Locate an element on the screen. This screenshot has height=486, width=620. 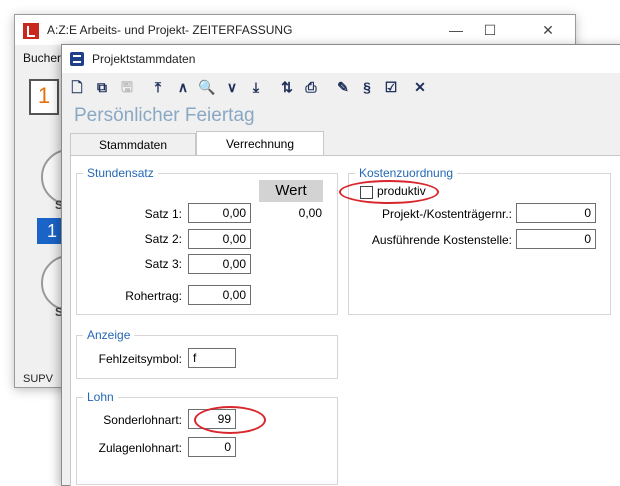
fehlzeitsymbol-label: Fehlzeitsymbol: is located at coordinates (140, 359).